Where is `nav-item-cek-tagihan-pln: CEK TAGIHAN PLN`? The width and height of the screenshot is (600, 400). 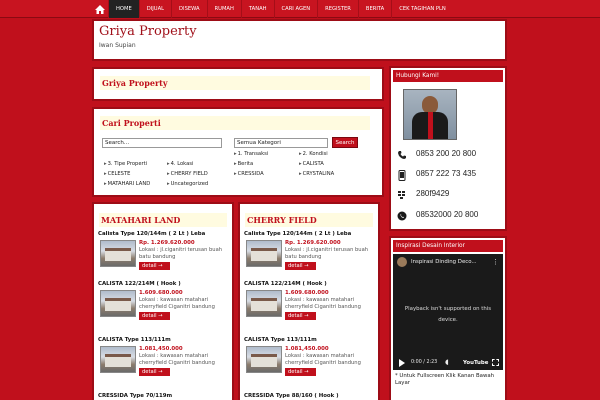
nav-item-cek-tagihan-pln: CEK TAGIHAN PLN is located at coordinates (422, 9).